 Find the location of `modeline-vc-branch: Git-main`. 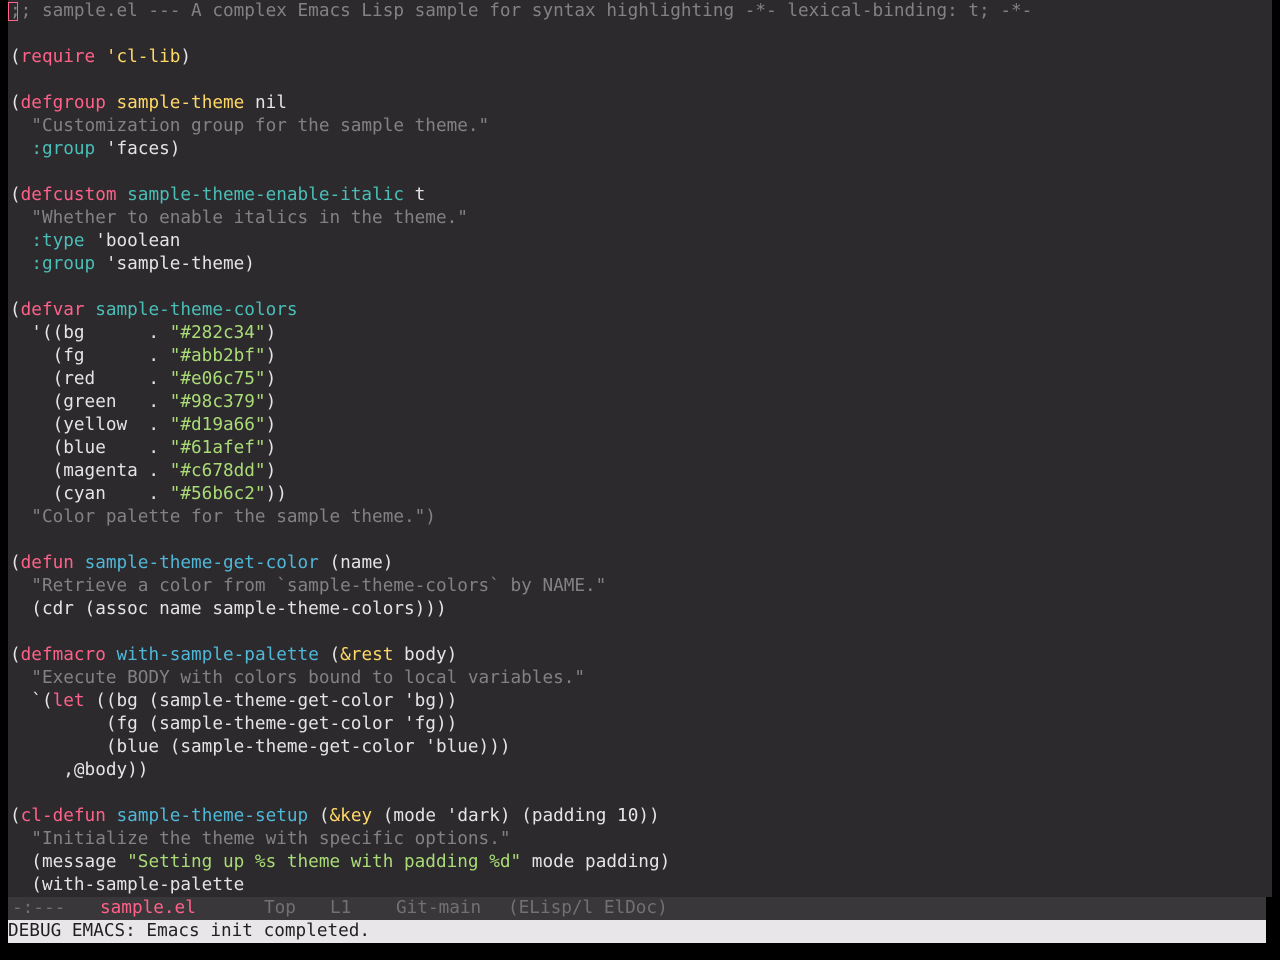

modeline-vc-branch: Git-main is located at coordinates (438, 908).